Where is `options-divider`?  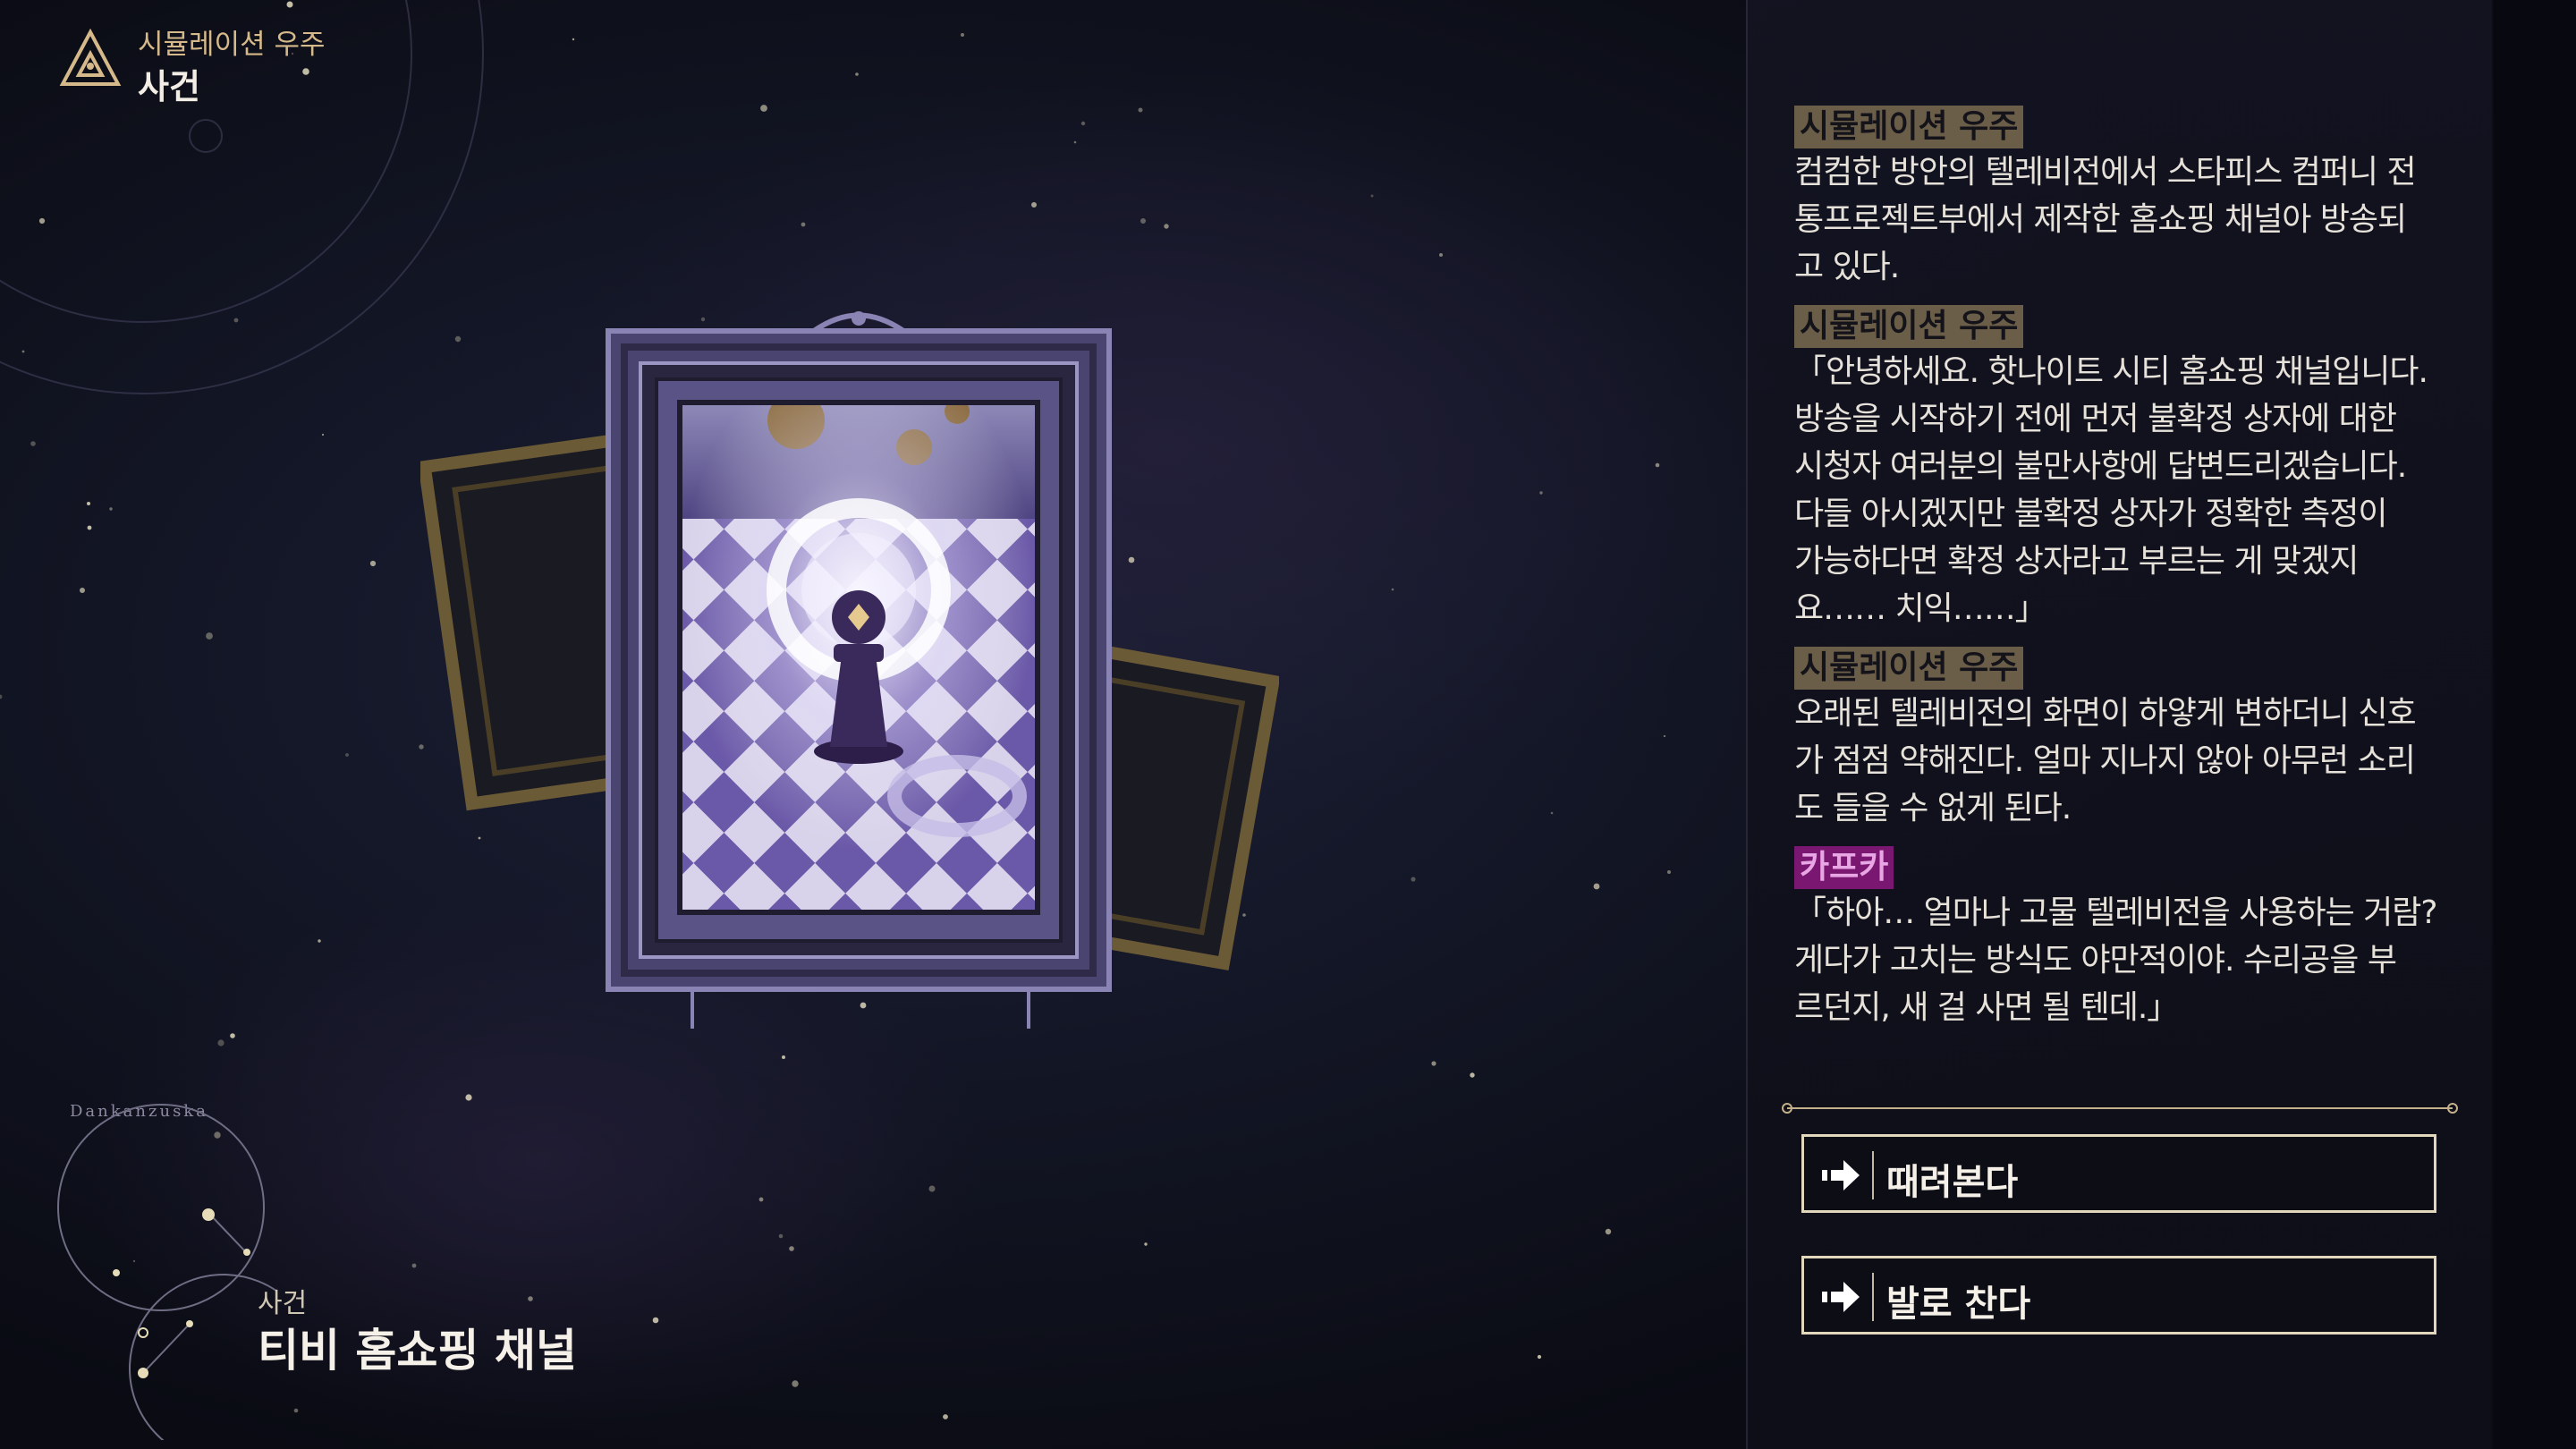 options-divider is located at coordinates (2120, 1108).